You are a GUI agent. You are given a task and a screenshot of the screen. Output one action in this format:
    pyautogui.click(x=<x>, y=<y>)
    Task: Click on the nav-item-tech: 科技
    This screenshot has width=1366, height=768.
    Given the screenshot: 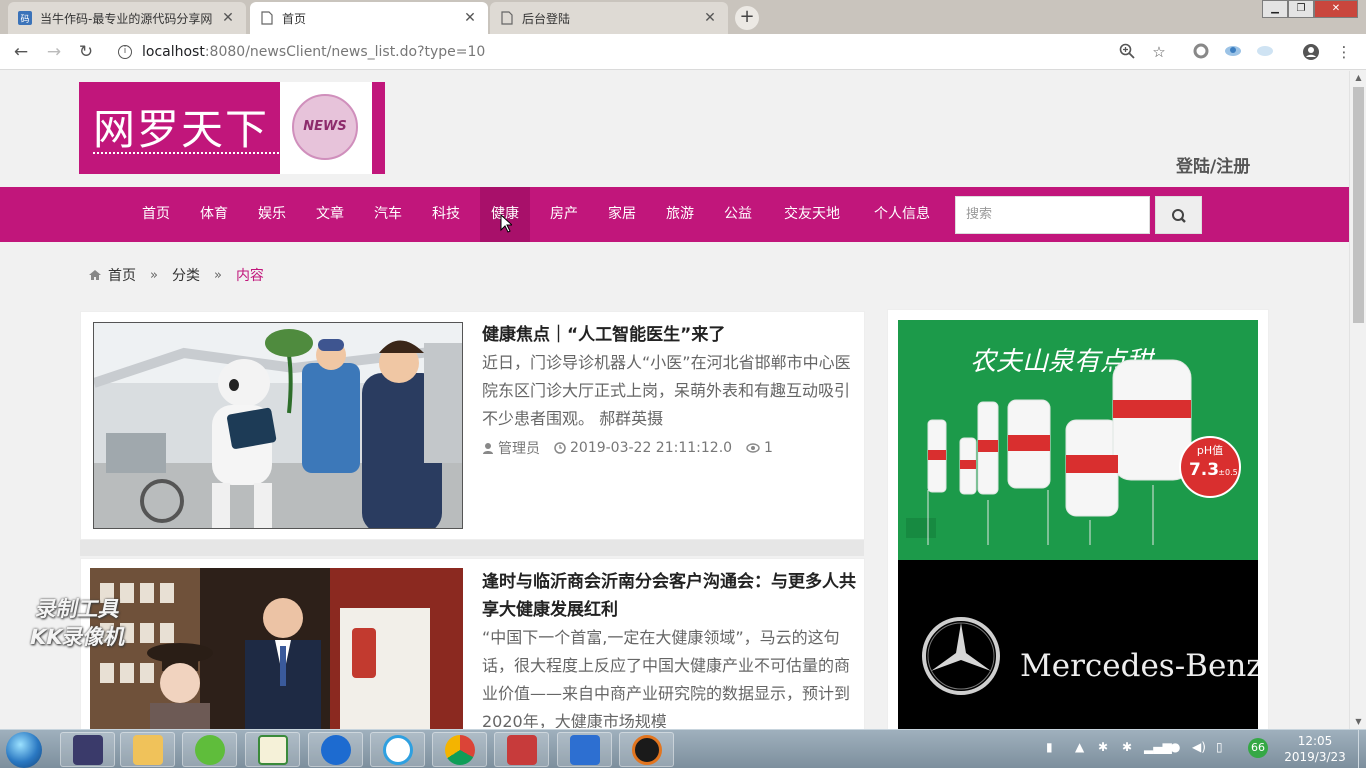 What is the action you would take?
    pyautogui.click(x=446, y=214)
    